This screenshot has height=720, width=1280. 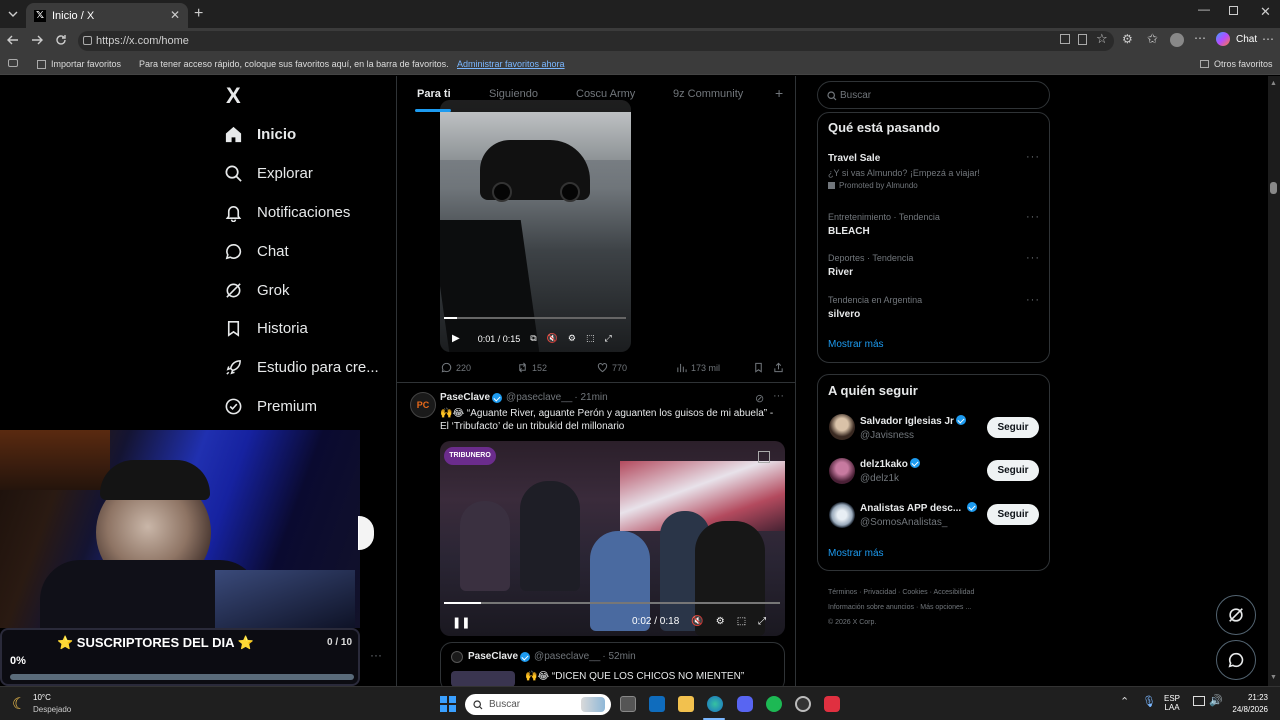 I want to click on tab-9z-community: 9z Community, so click(x=708, y=94).